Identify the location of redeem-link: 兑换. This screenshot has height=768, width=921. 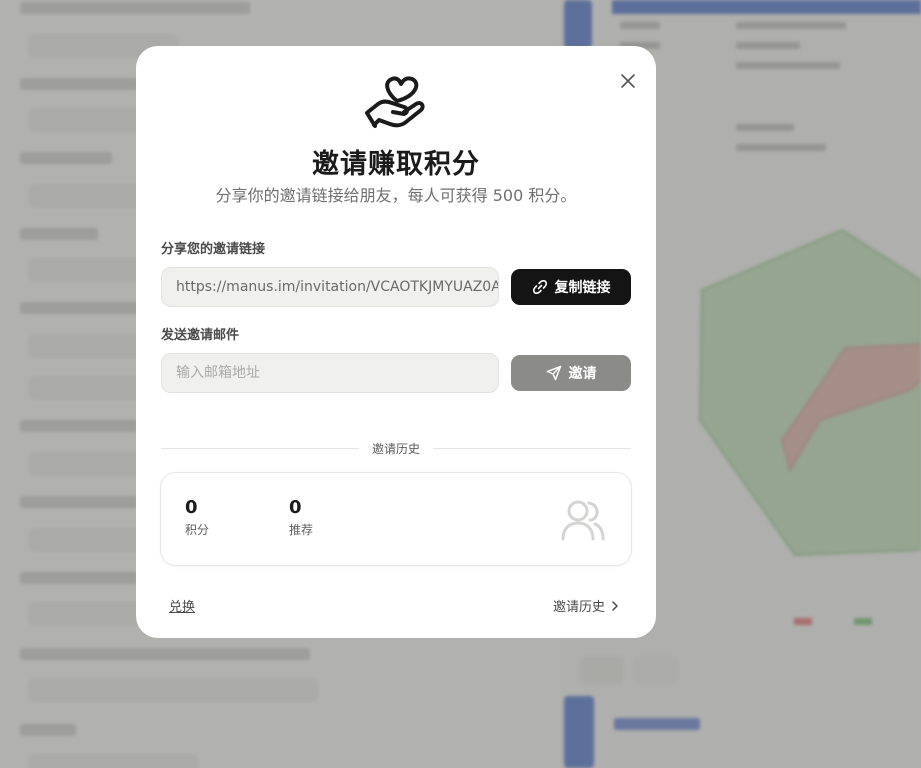
(182, 605).